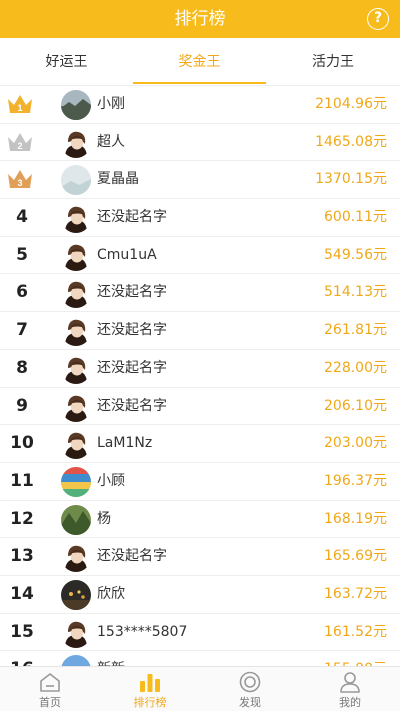 This screenshot has height=711, width=400. What do you see at coordinates (150, 689) in the screenshot?
I see `tabbar-ranking: 排行榜` at bounding box center [150, 689].